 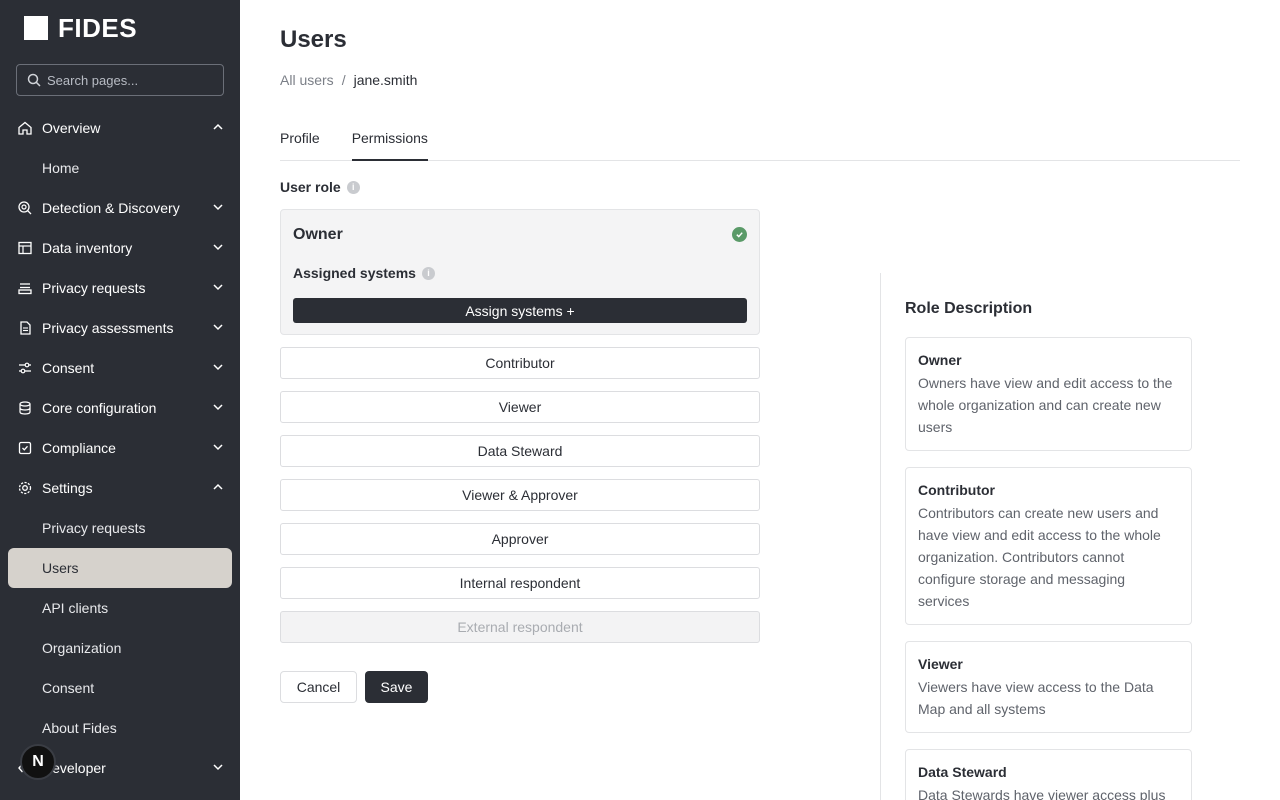 What do you see at coordinates (520, 451) in the screenshot?
I see `role-option-data-steward: Data Steward` at bounding box center [520, 451].